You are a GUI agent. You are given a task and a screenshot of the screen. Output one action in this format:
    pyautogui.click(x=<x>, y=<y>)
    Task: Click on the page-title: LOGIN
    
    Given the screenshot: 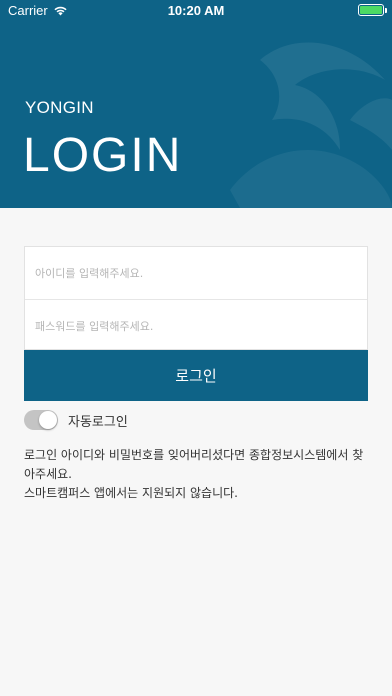 What is the action you would take?
    pyautogui.click(x=103, y=155)
    